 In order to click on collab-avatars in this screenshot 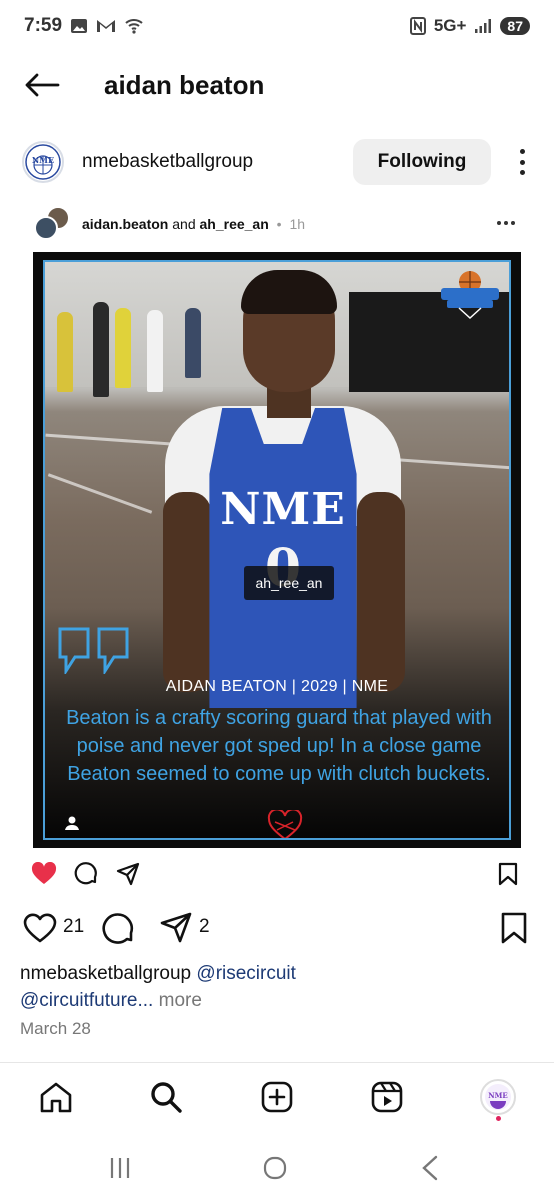, I will do `click(54, 224)`.